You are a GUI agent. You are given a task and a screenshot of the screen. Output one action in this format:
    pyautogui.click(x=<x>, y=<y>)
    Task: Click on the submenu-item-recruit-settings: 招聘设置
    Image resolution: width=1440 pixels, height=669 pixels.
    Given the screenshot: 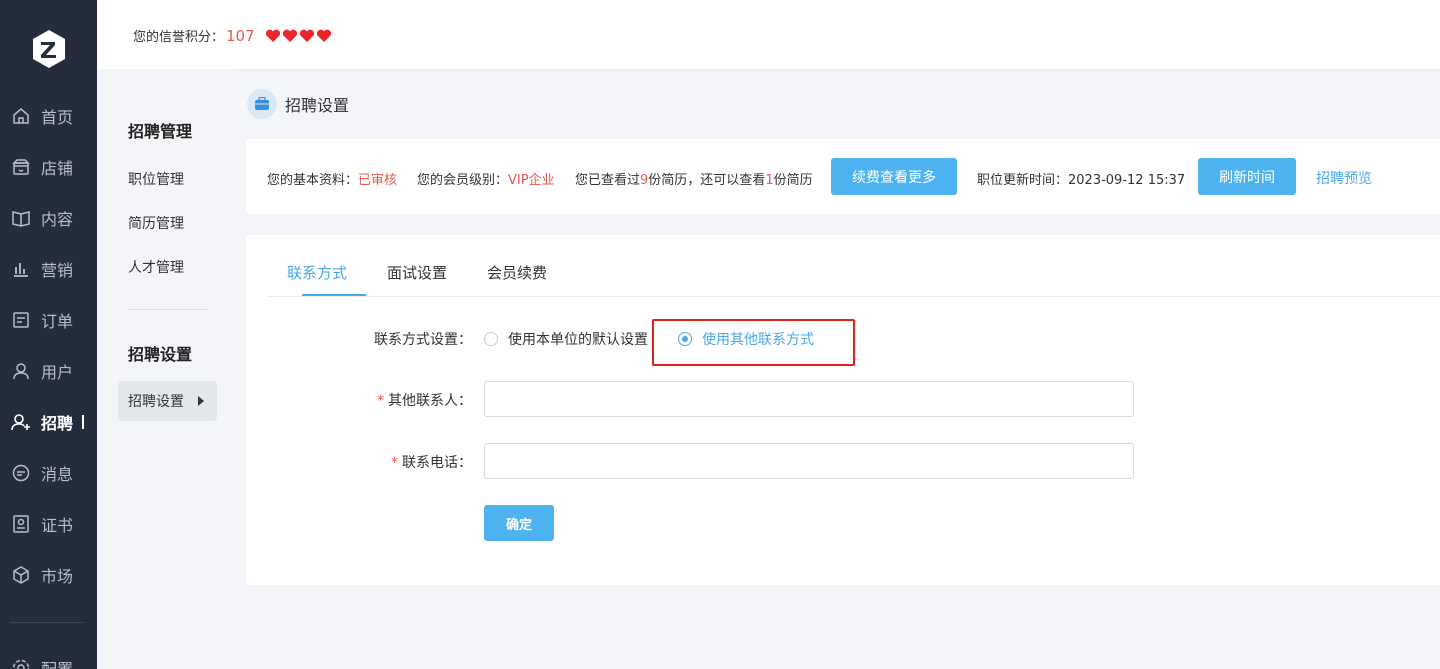 What is the action you would take?
    pyautogui.click(x=167, y=401)
    